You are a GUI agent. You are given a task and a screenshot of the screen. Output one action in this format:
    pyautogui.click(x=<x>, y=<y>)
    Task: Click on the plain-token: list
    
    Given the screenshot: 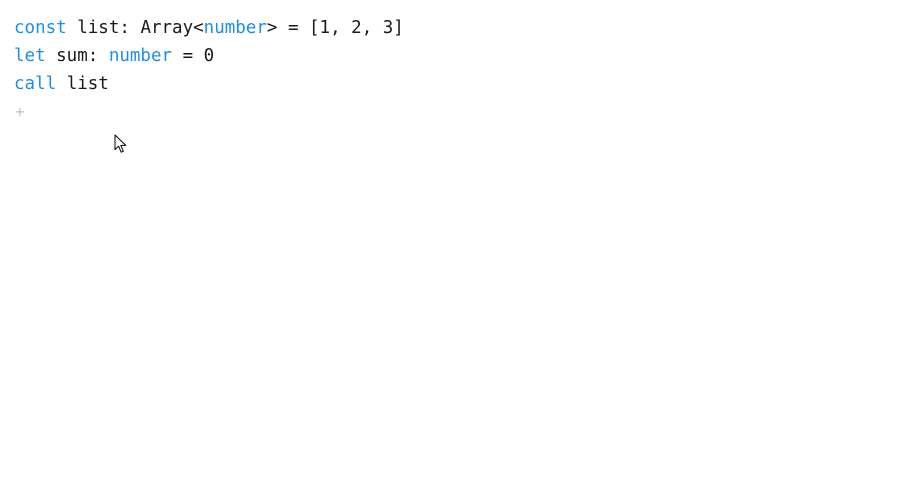 What is the action you would take?
    pyautogui.click(x=82, y=84)
    